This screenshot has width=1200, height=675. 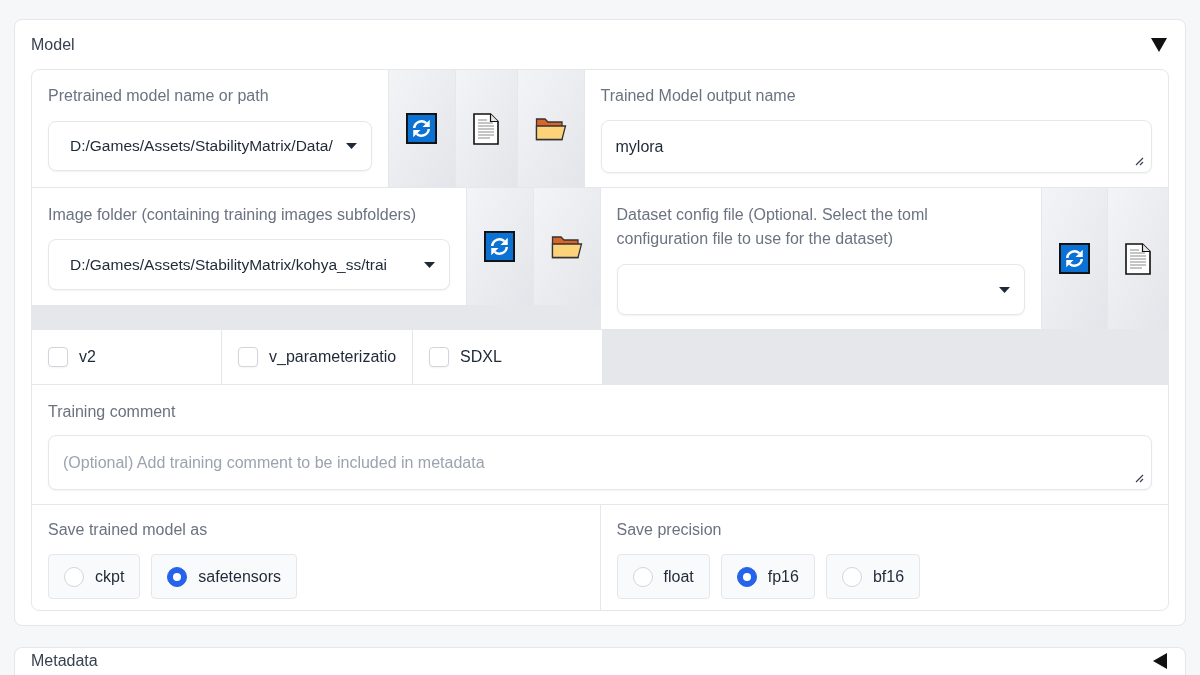 I want to click on field-label: Image folder (containing training images subfolders), so click(x=233, y=215).